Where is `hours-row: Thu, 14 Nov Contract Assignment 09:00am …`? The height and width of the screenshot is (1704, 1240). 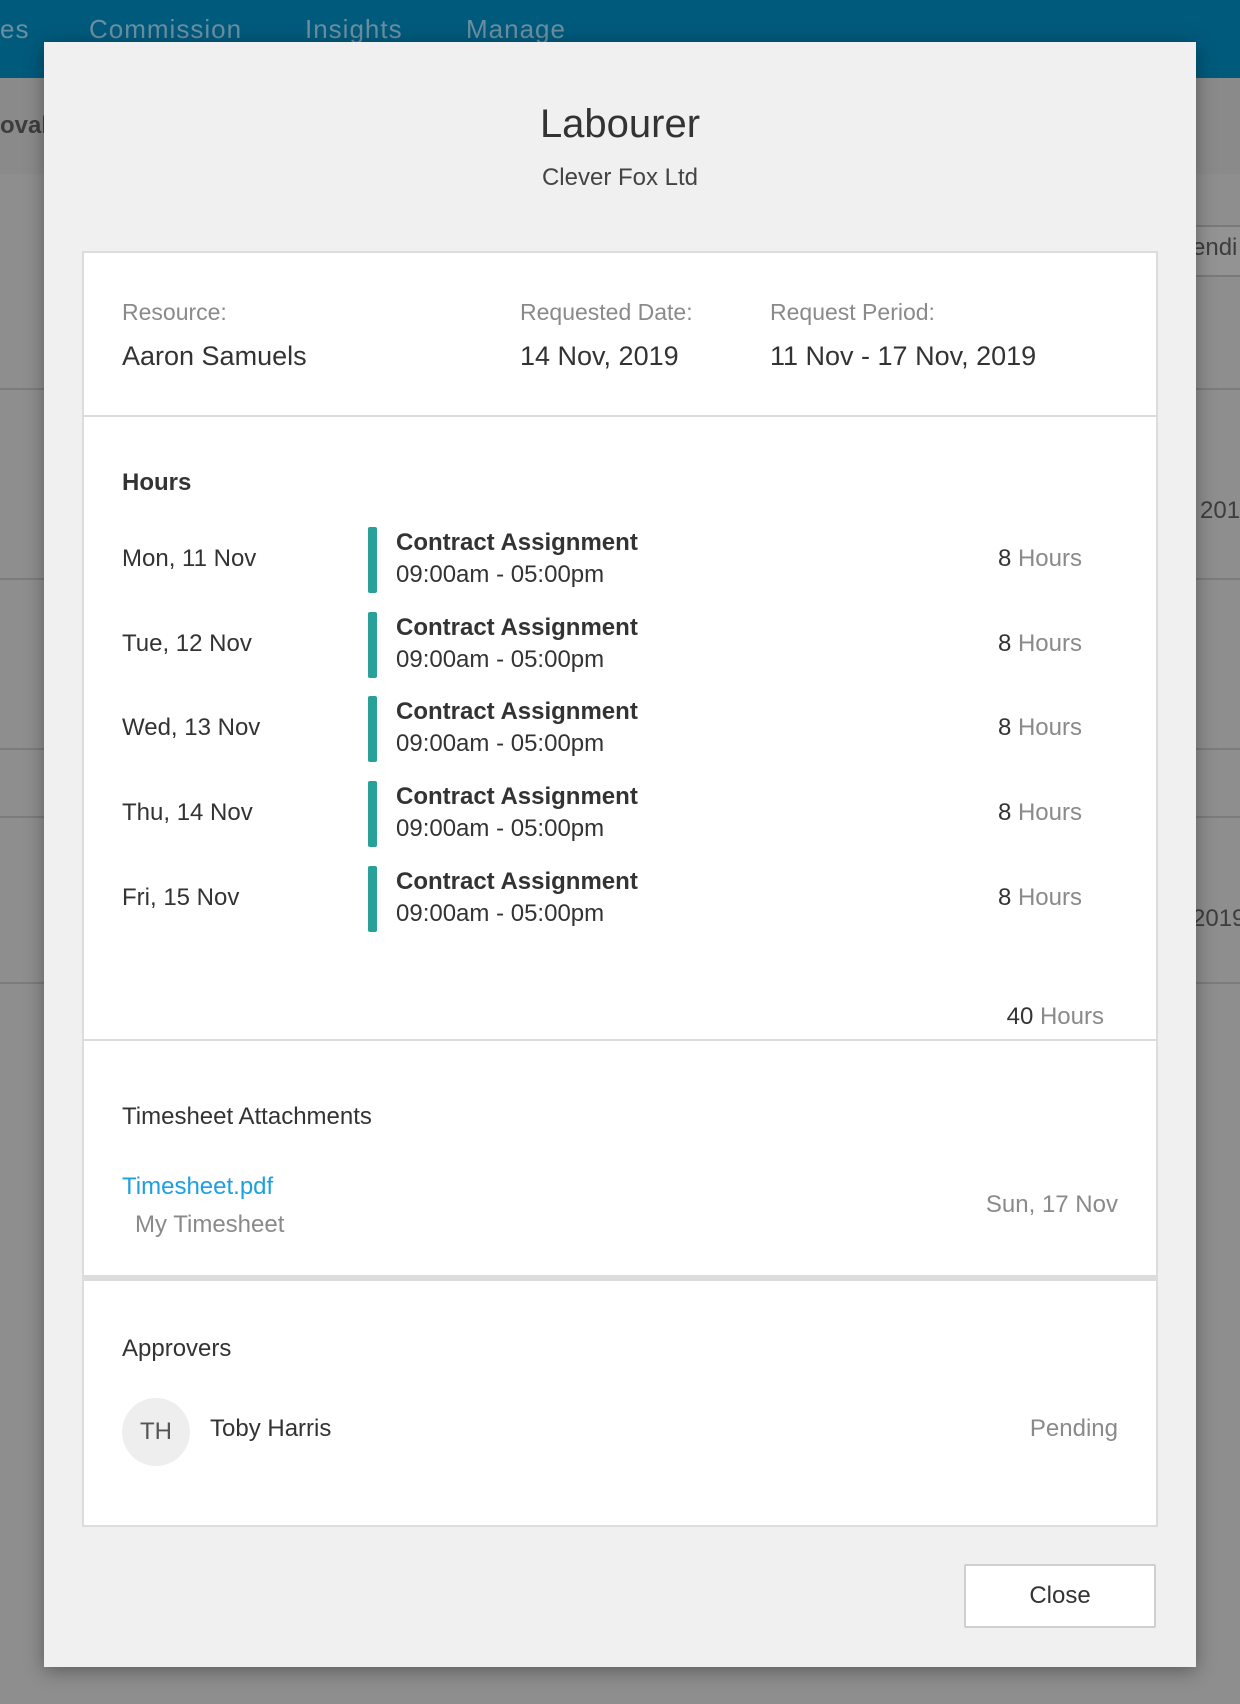 hours-row: Thu, 14 Nov Contract Assignment 09:00am … is located at coordinates (609, 814).